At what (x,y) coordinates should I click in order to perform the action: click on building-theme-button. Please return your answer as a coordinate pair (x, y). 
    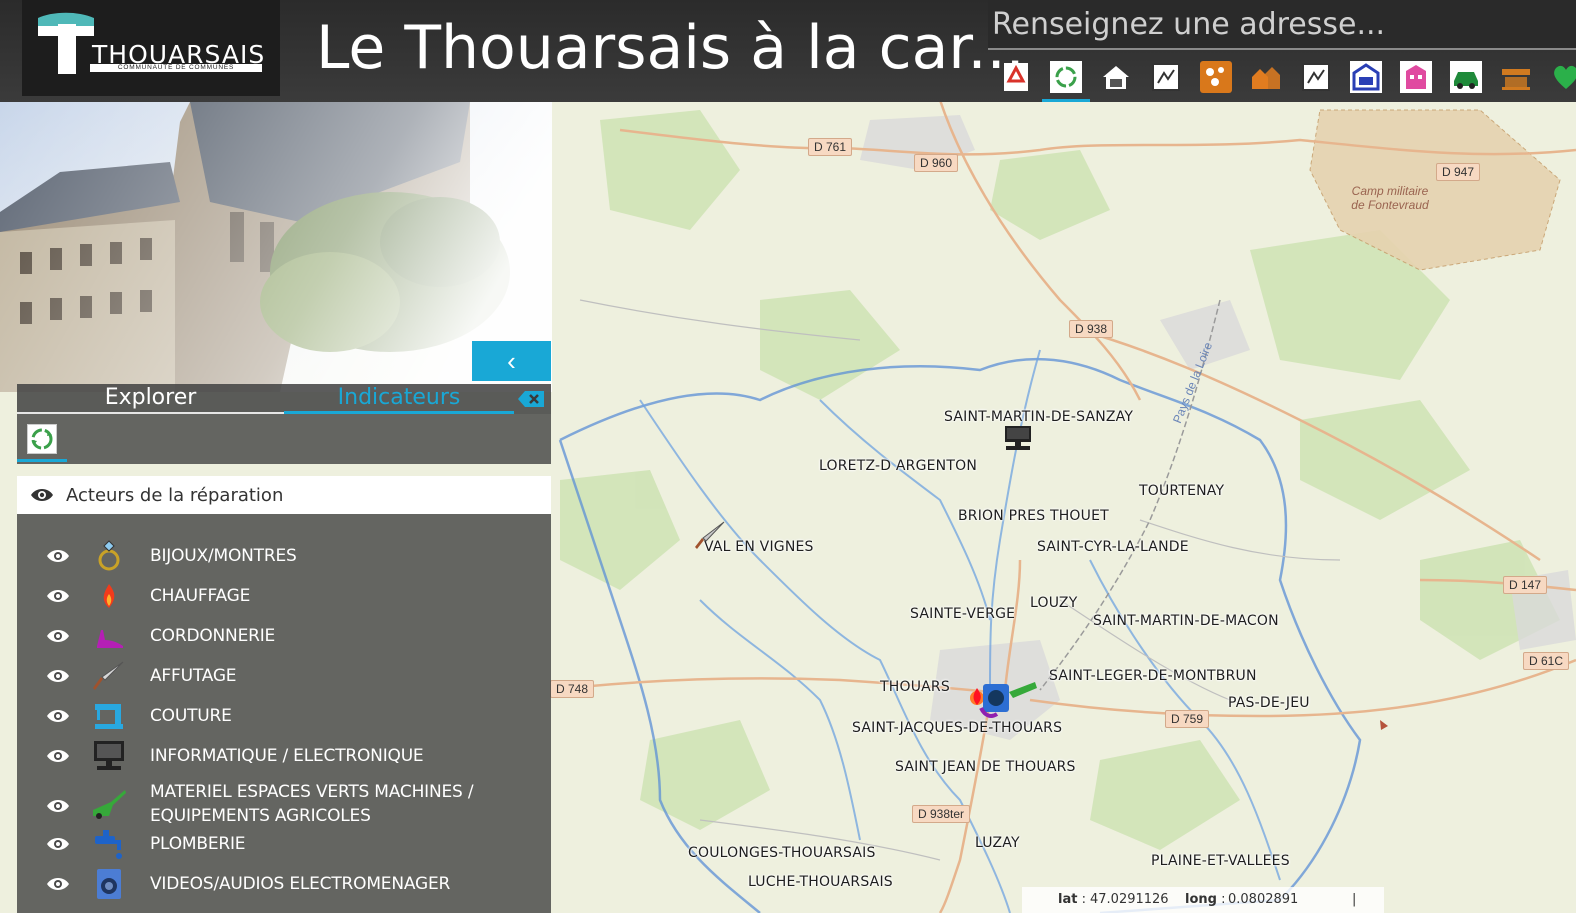
    Looking at the image, I should click on (1366, 77).